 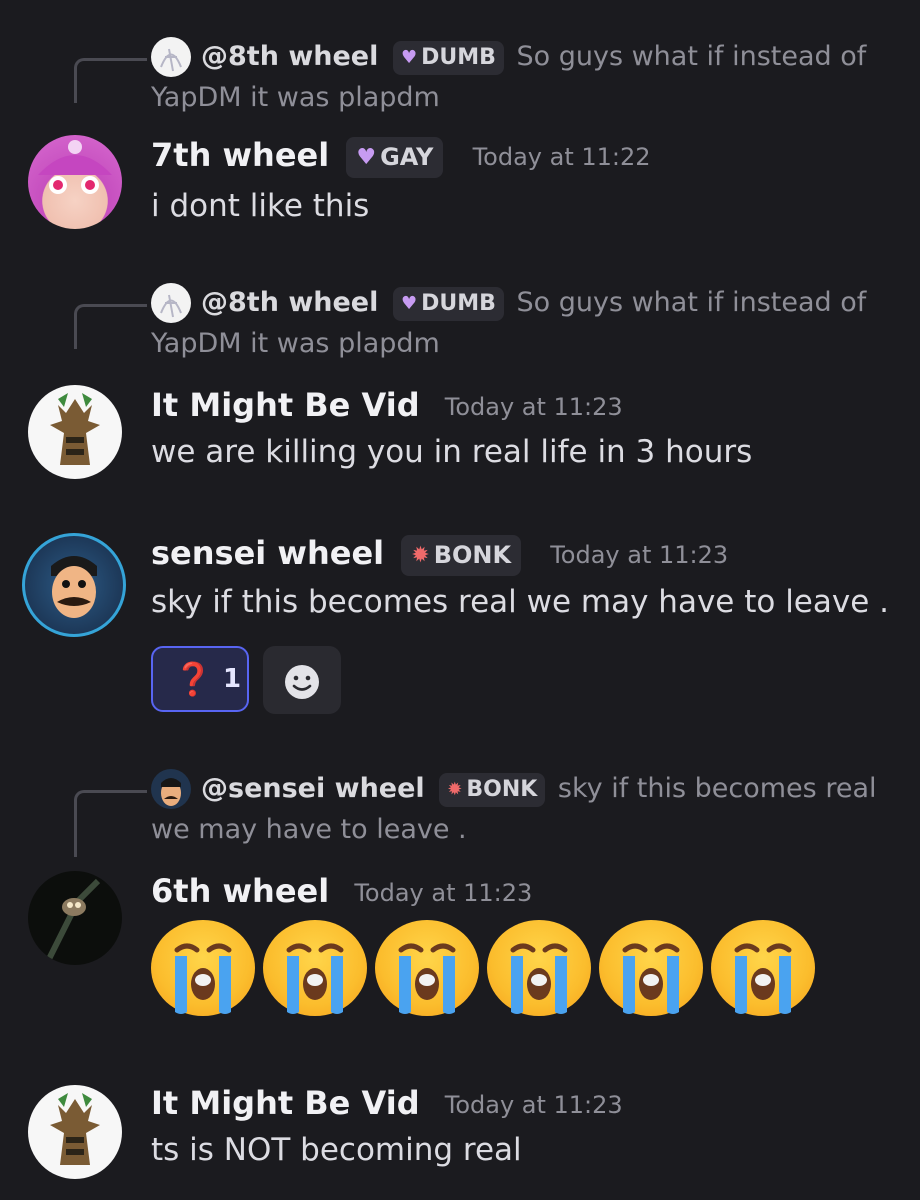 I want to click on reaction-chip: ❓ 1, so click(x=200, y=679).